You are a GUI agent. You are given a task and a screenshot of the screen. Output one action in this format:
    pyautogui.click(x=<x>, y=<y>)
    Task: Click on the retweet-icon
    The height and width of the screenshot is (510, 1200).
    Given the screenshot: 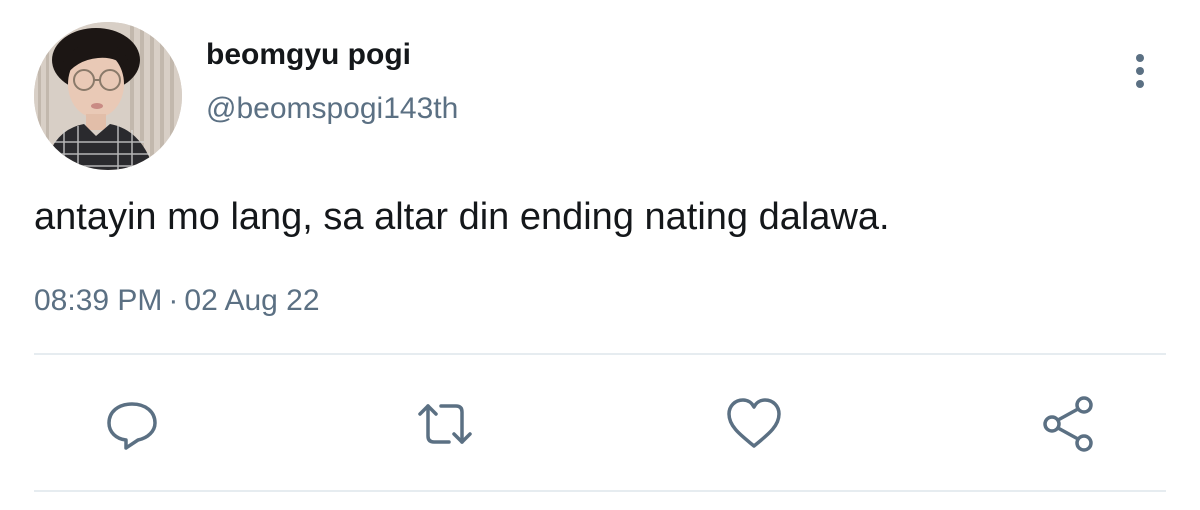 What is the action you would take?
    pyautogui.click(x=445, y=424)
    